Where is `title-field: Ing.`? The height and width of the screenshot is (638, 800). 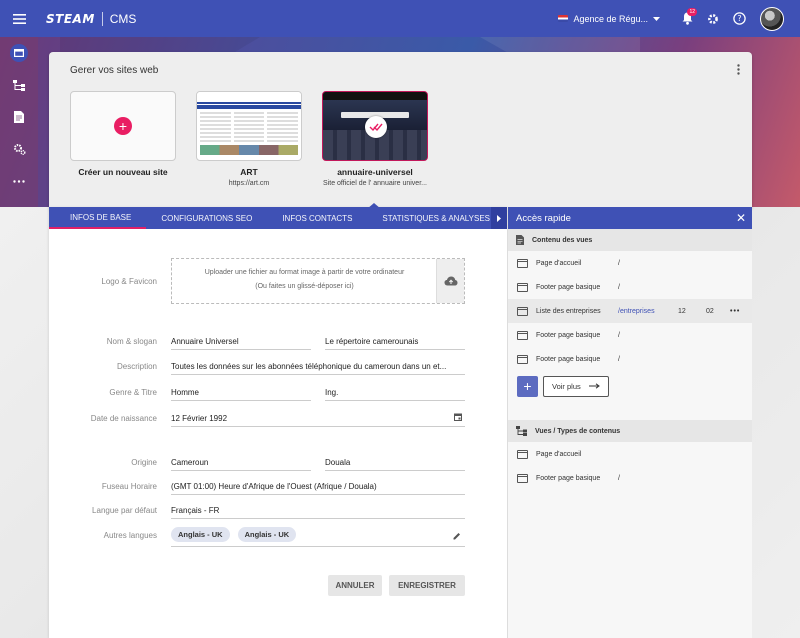 title-field: Ing. is located at coordinates (395, 394).